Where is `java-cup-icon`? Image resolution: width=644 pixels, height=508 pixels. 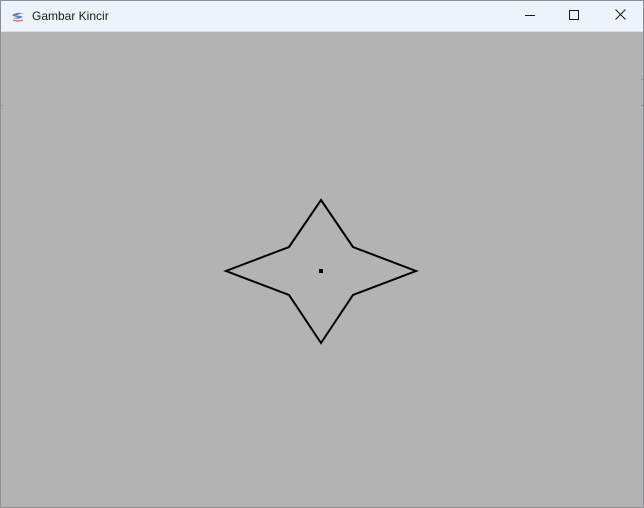 java-cup-icon is located at coordinates (18, 16).